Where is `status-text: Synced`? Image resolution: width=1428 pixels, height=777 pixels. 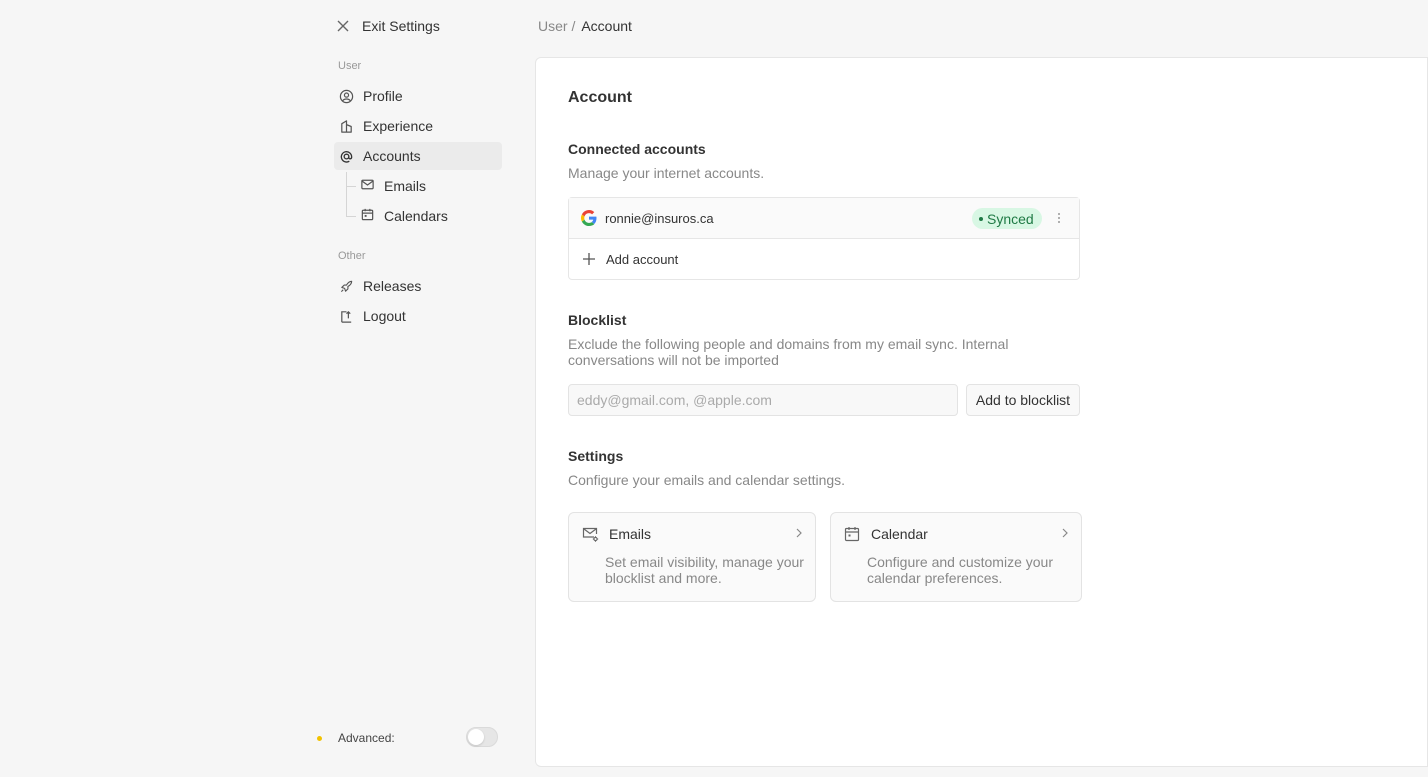 status-text: Synced is located at coordinates (1010, 218).